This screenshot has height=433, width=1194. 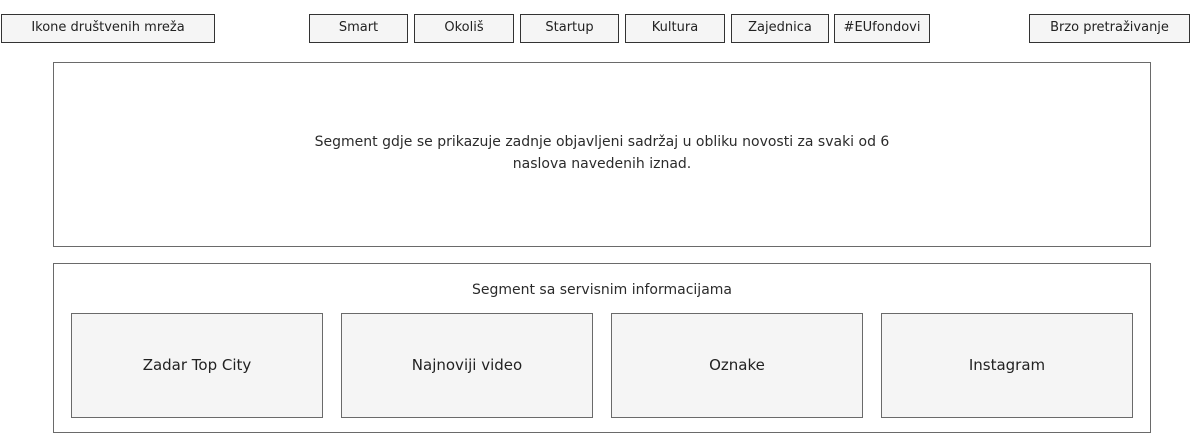 I want to click on service-tile-label: Instagram, so click(x=1007, y=364).